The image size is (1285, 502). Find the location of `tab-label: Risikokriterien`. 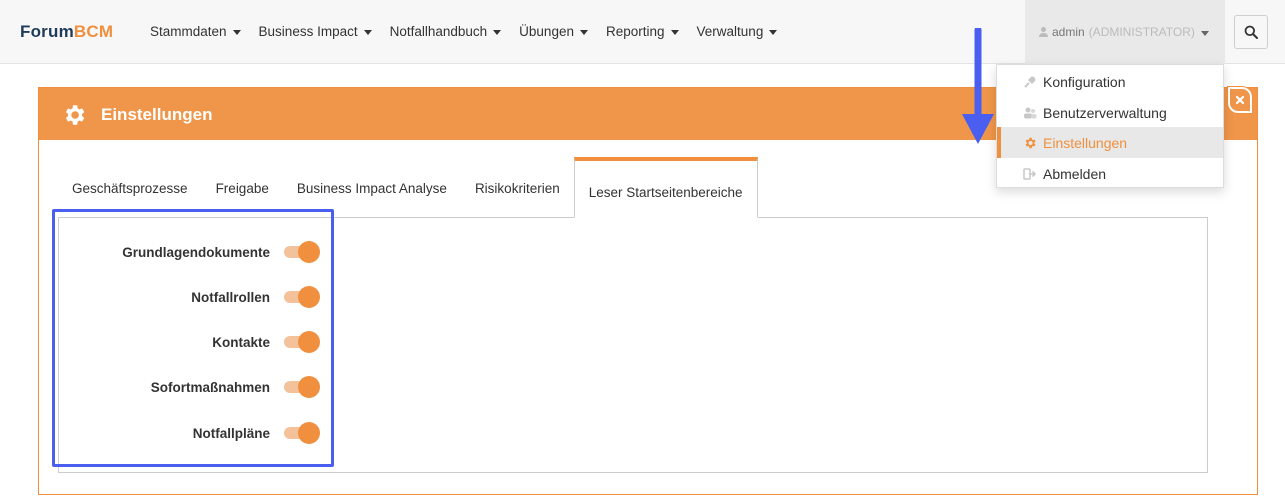

tab-label: Risikokriterien is located at coordinates (517, 188).